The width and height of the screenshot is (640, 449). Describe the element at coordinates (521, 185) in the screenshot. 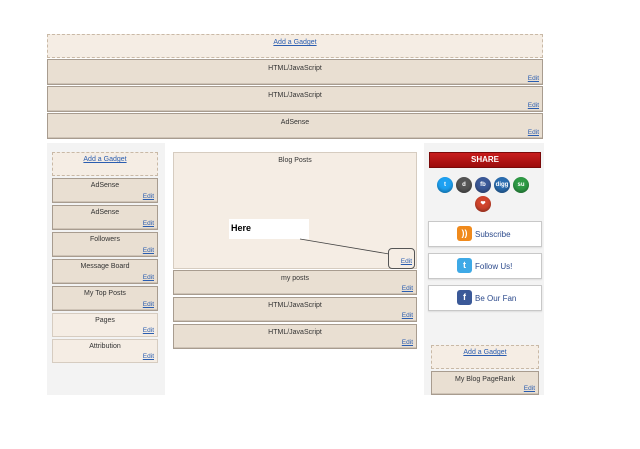

I see `stumbleupon-icon: su` at that location.